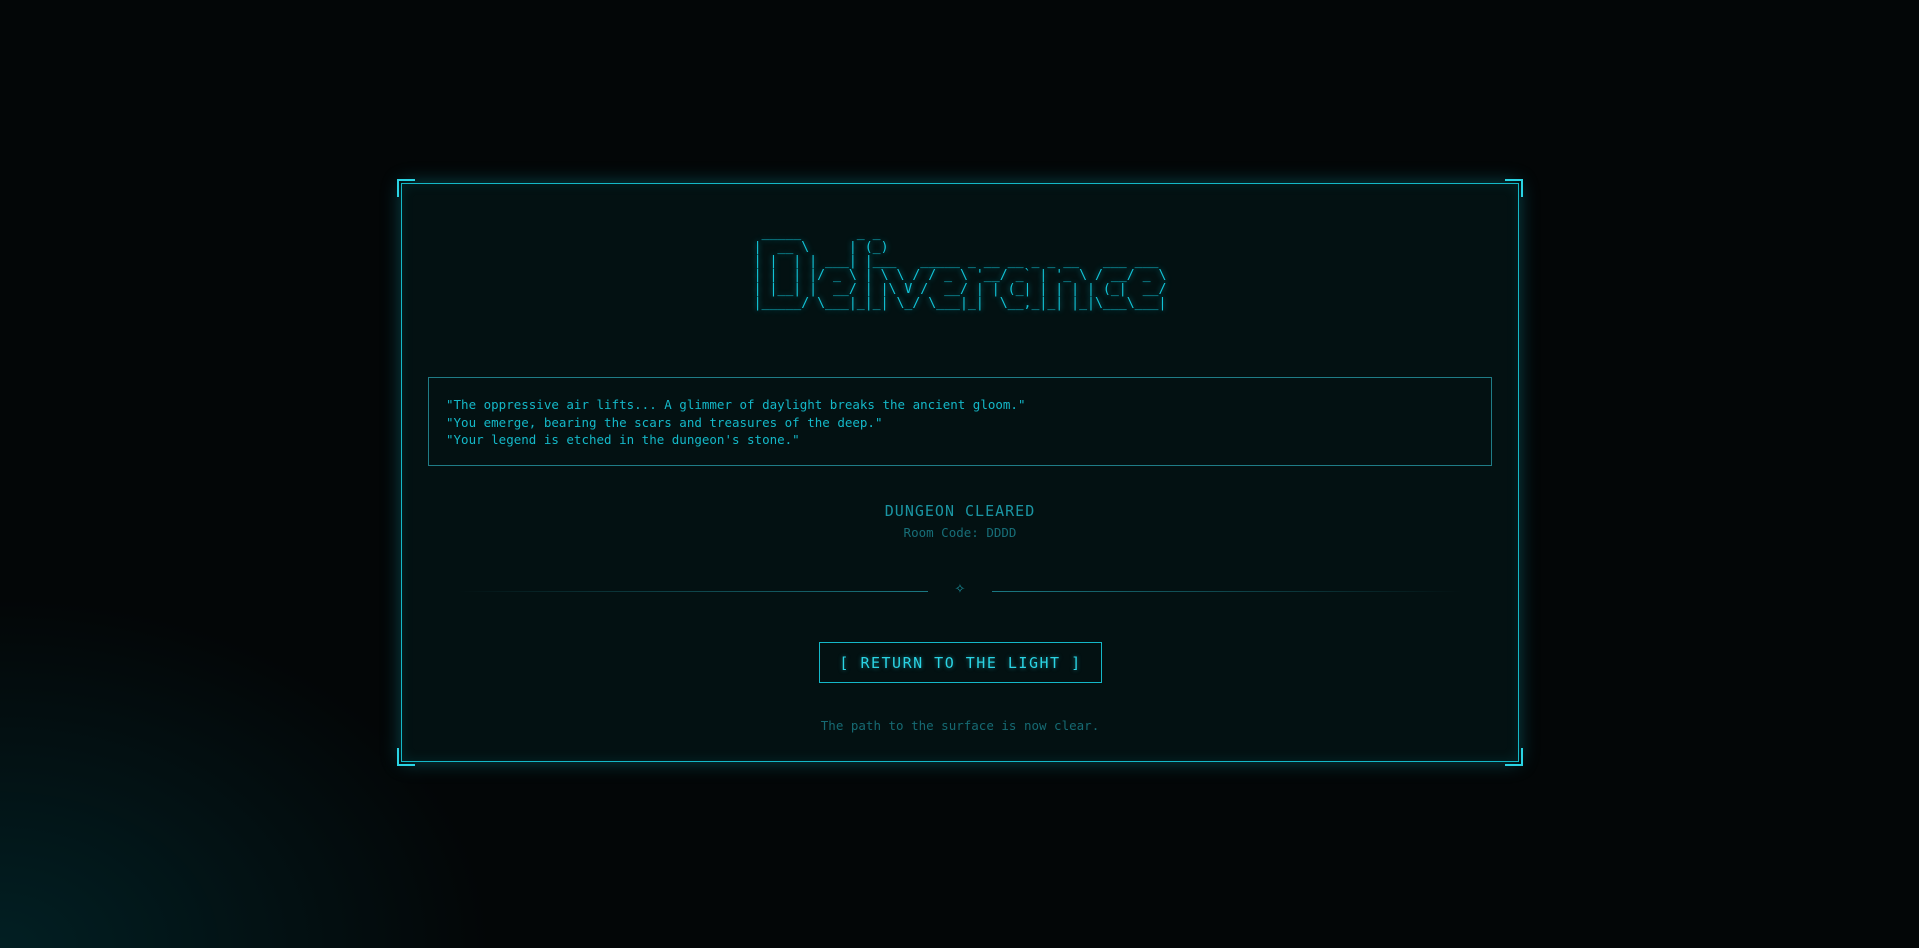 This screenshot has height=948, width=1919. Describe the element at coordinates (406, 188) in the screenshot. I see `corner-bracket-top-left` at that location.